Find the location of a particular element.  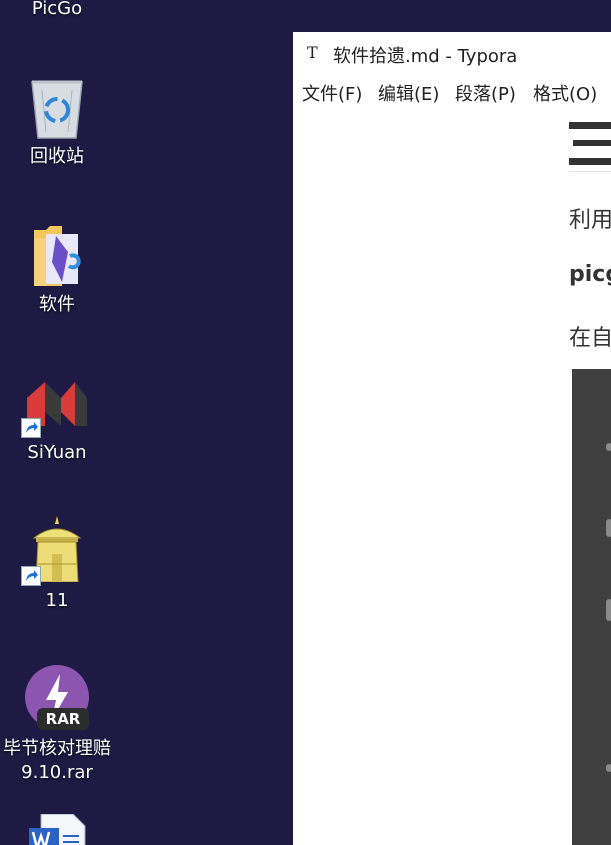

picgo-label: PicGo is located at coordinates (57, 9).